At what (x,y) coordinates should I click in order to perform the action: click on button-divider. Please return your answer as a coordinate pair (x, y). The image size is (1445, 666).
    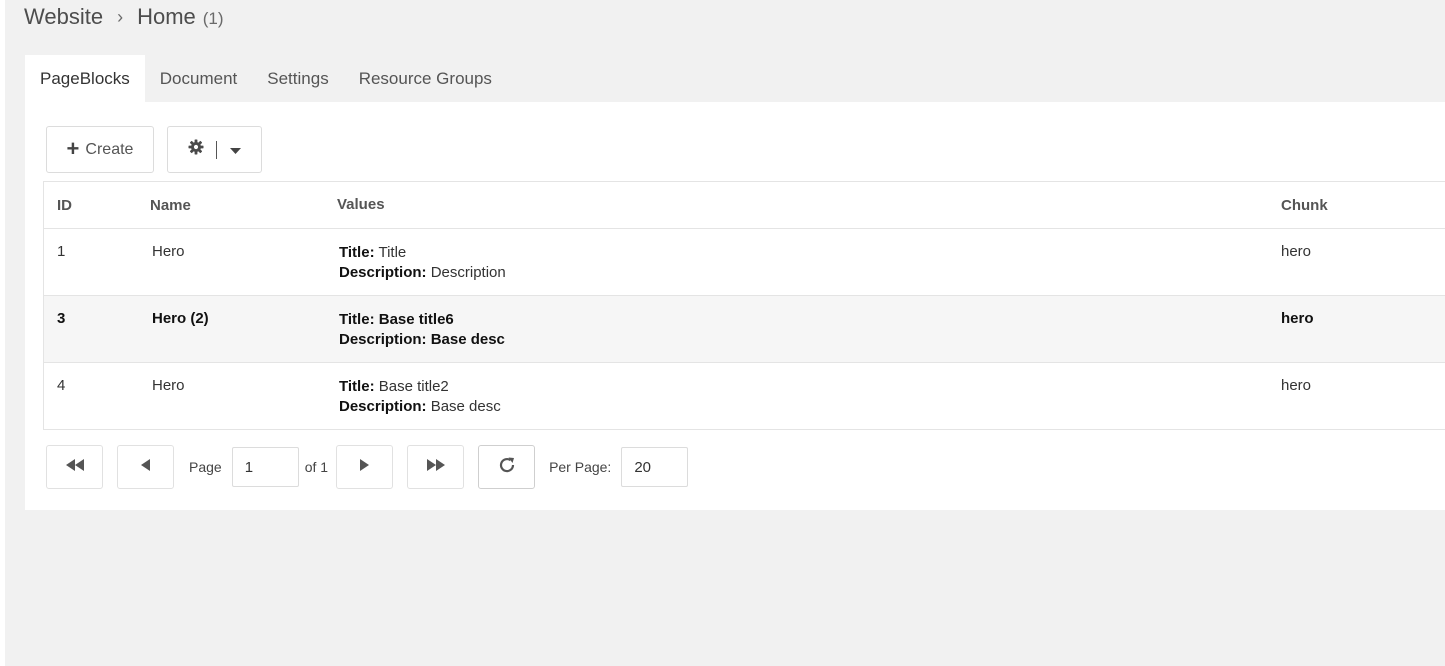
    Looking at the image, I should click on (216, 149).